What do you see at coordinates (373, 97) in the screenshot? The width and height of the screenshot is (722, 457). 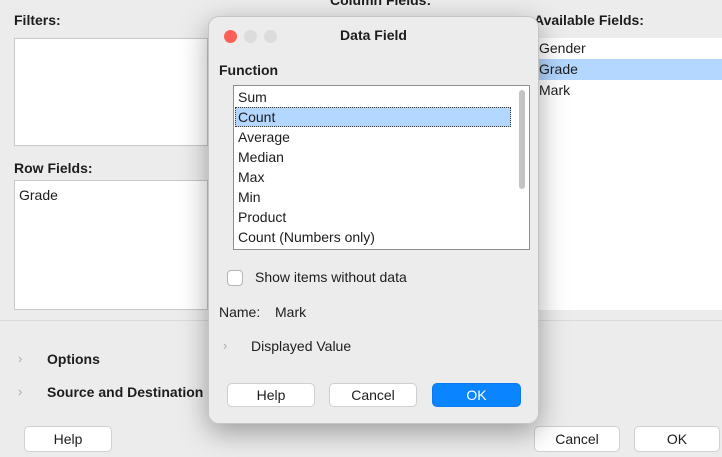 I see `function-item: Sum` at bounding box center [373, 97].